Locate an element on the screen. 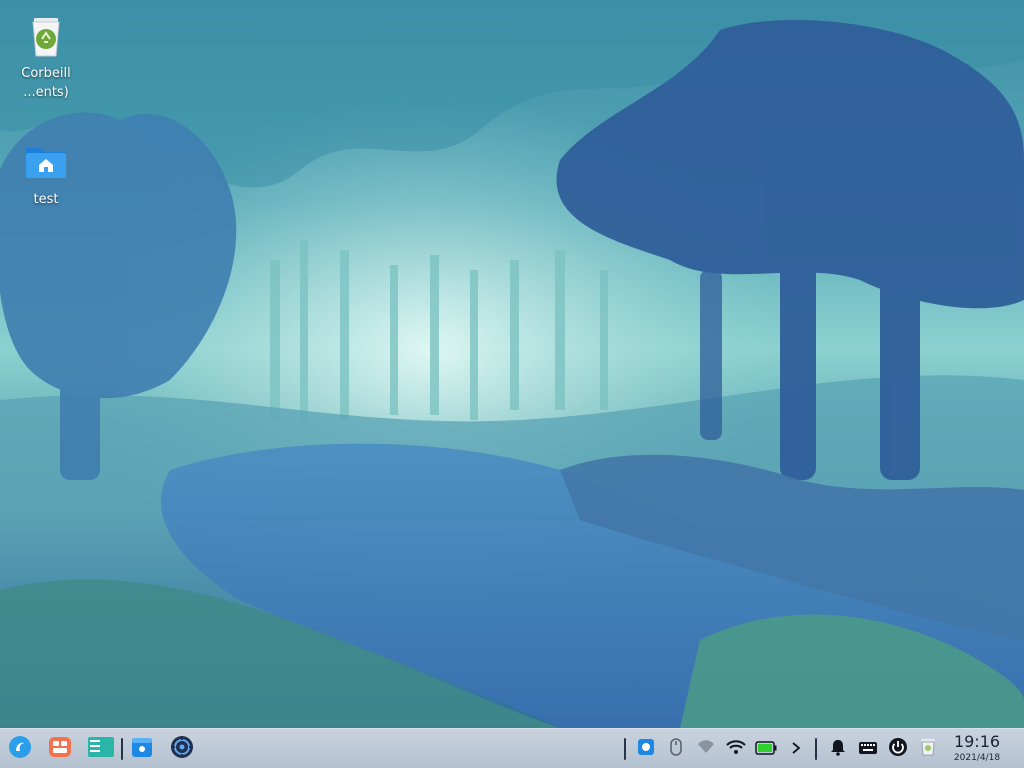 Image resolution: width=1024 pixels, height=768 pixels. home-folder-icon is located at coordinates (46, 163).